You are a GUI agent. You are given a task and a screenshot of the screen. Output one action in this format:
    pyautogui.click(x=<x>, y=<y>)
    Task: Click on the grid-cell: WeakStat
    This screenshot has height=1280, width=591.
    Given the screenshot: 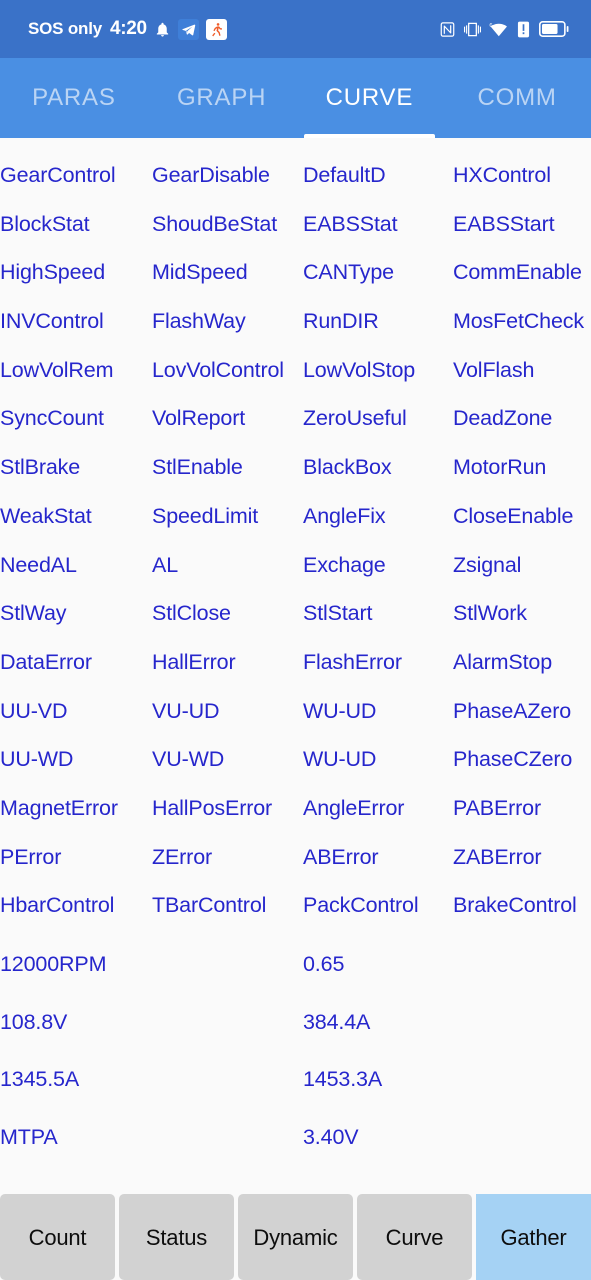 What is the action you would take?
    pyautogui.click(x=75, y=527)
    